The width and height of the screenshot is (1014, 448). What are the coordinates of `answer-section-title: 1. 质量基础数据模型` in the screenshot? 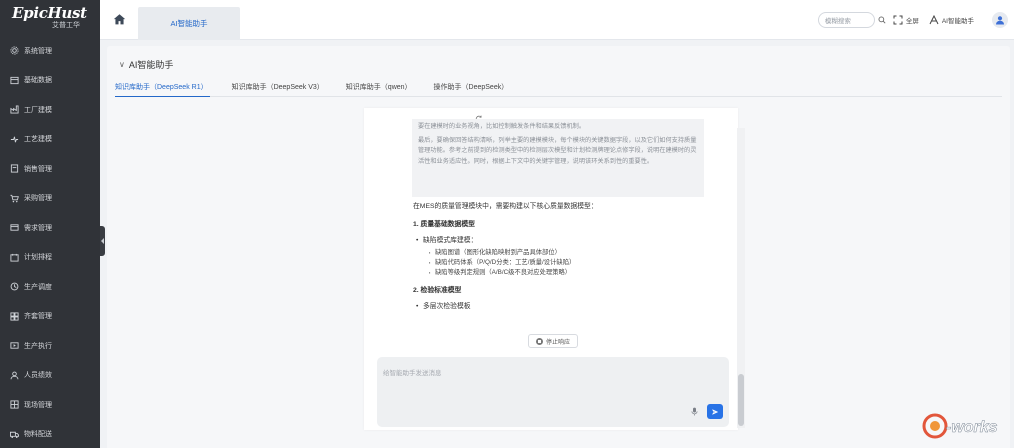 It's located at (444, 224).